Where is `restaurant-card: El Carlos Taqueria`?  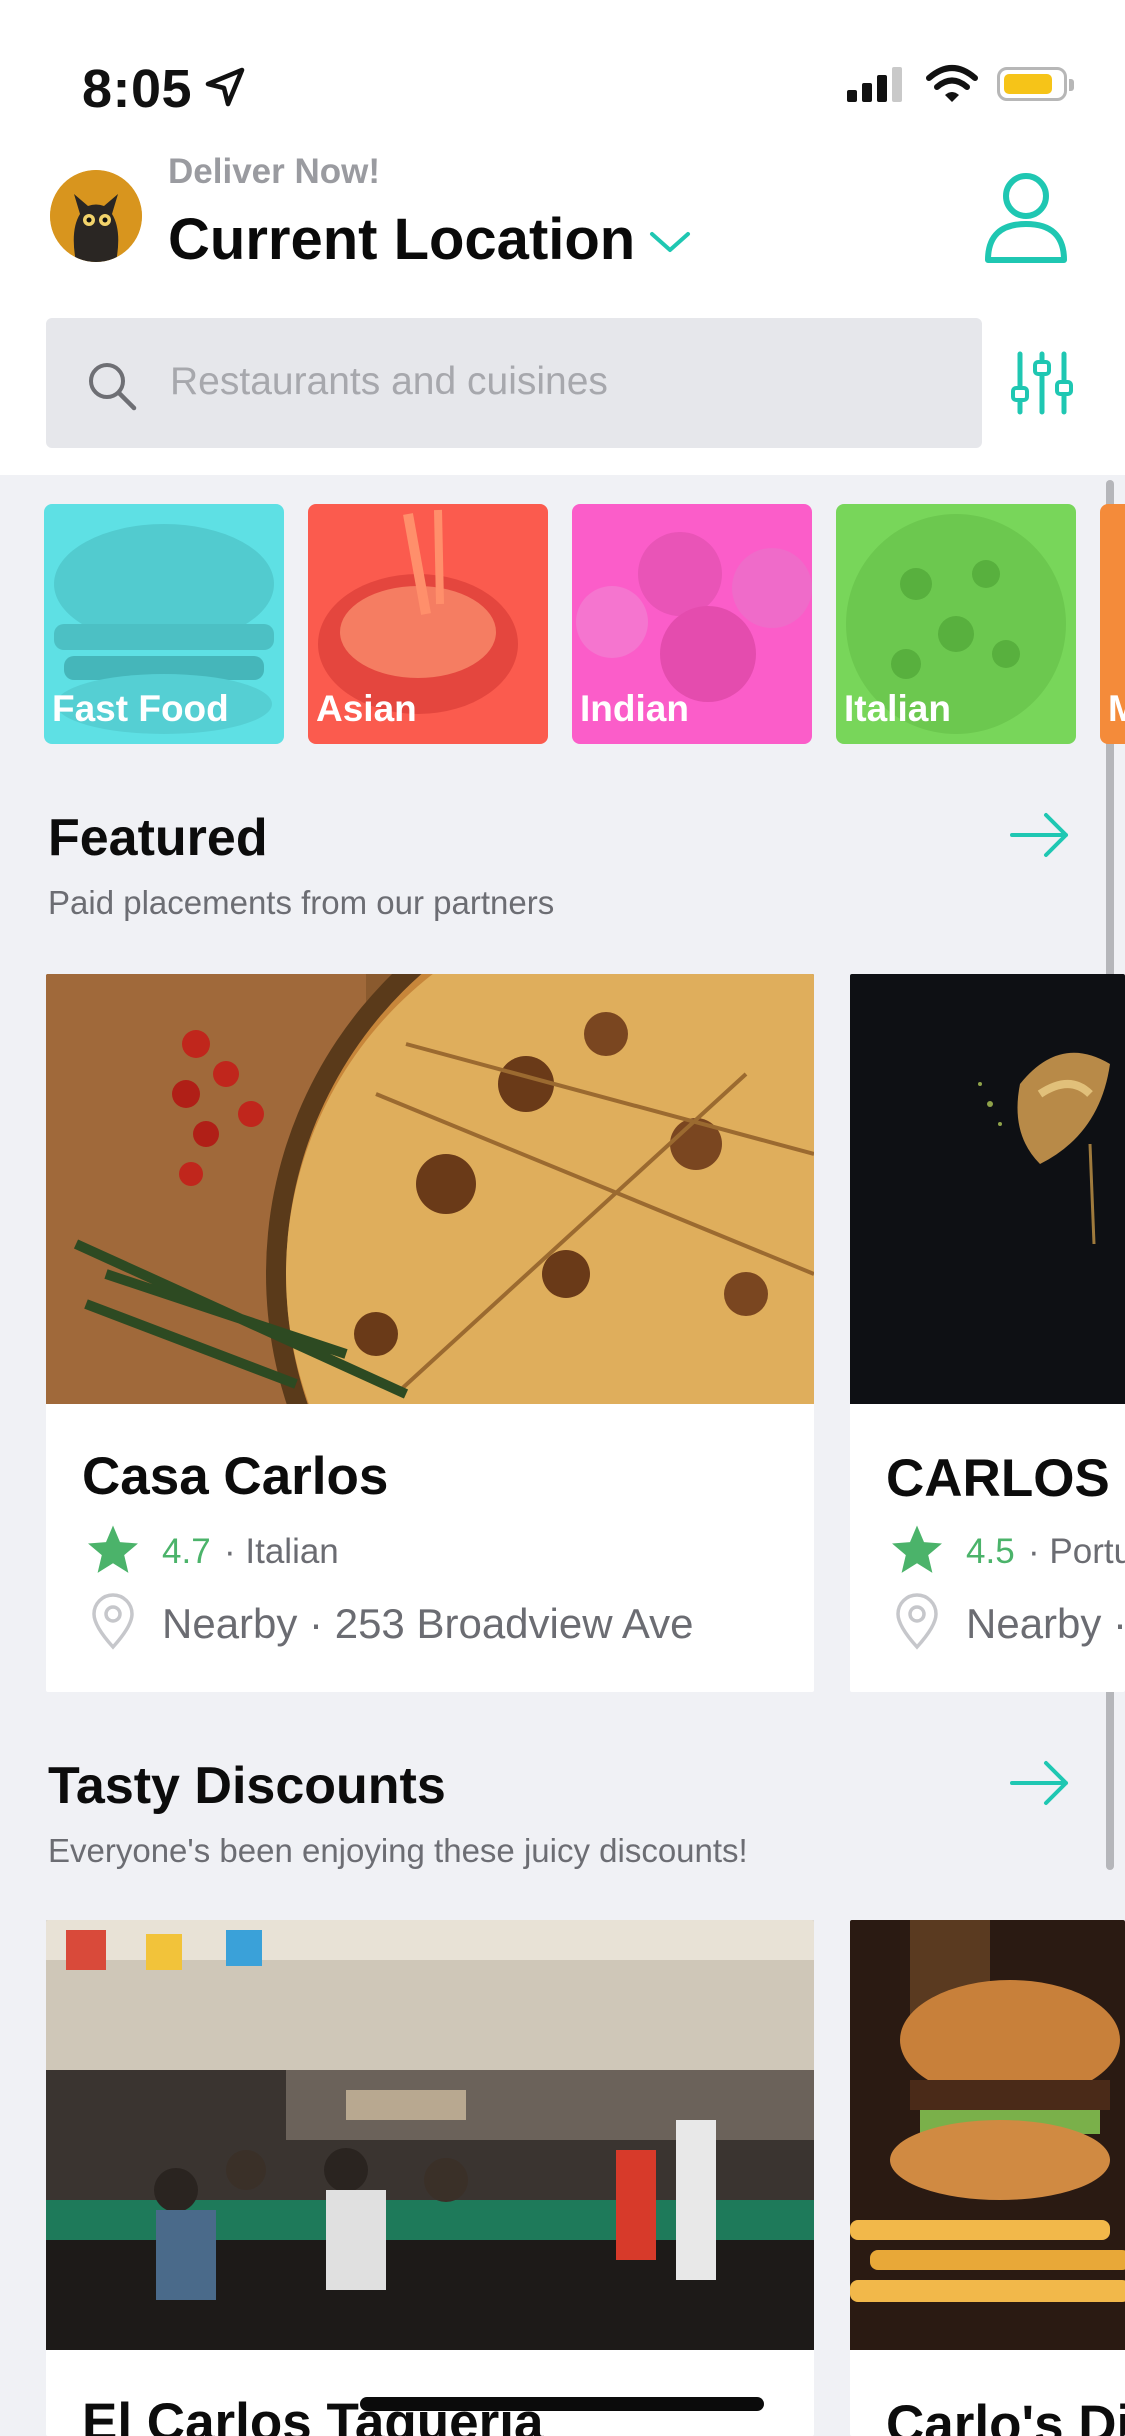
restaurant-card: El Carlos Taqueria is located at coordinates (430, 2178).